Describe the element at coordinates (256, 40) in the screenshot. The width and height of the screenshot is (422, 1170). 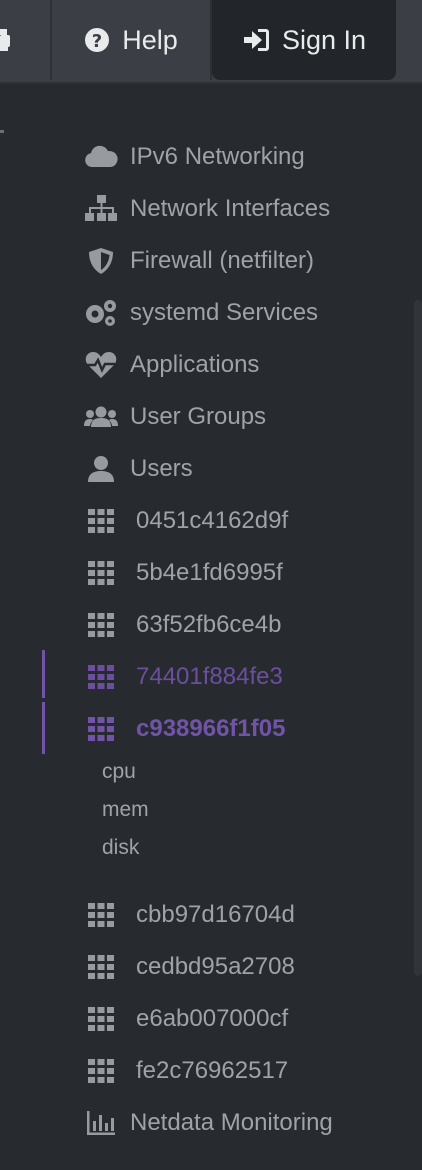
I see `sign-in-icon` at that location.